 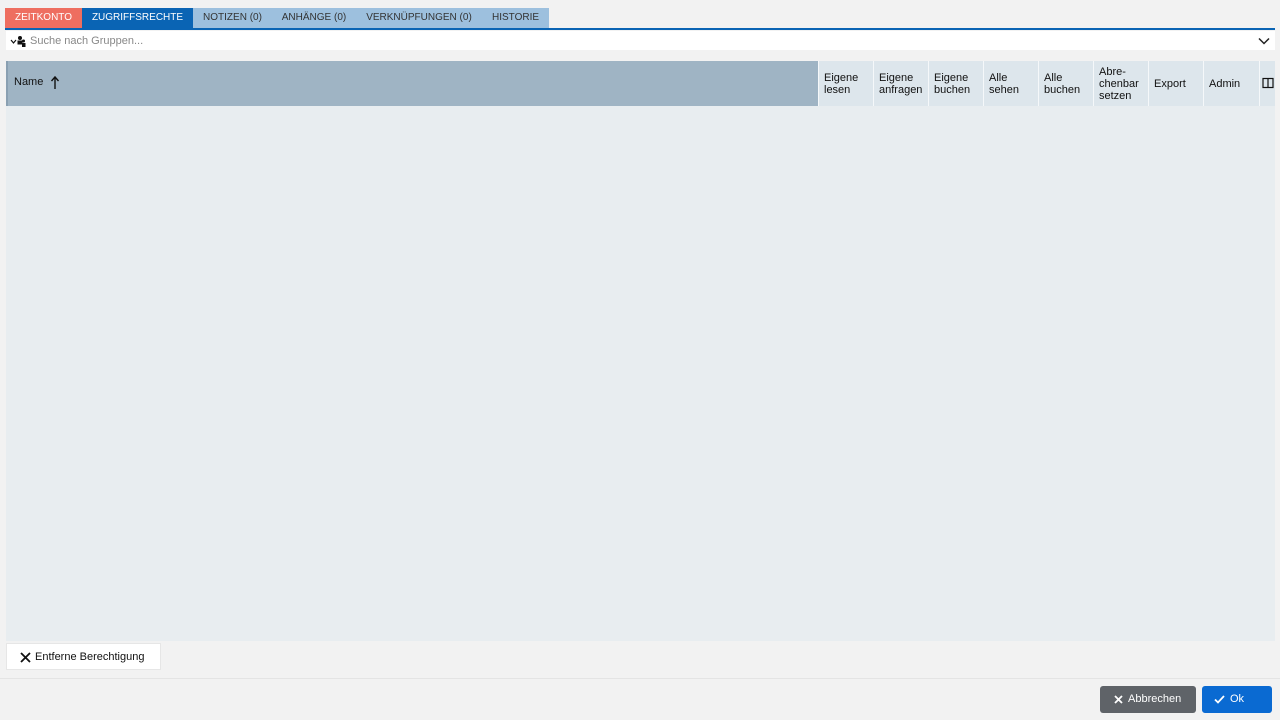 I want to click on column-header-name: Name, so click(x=412, y=83).